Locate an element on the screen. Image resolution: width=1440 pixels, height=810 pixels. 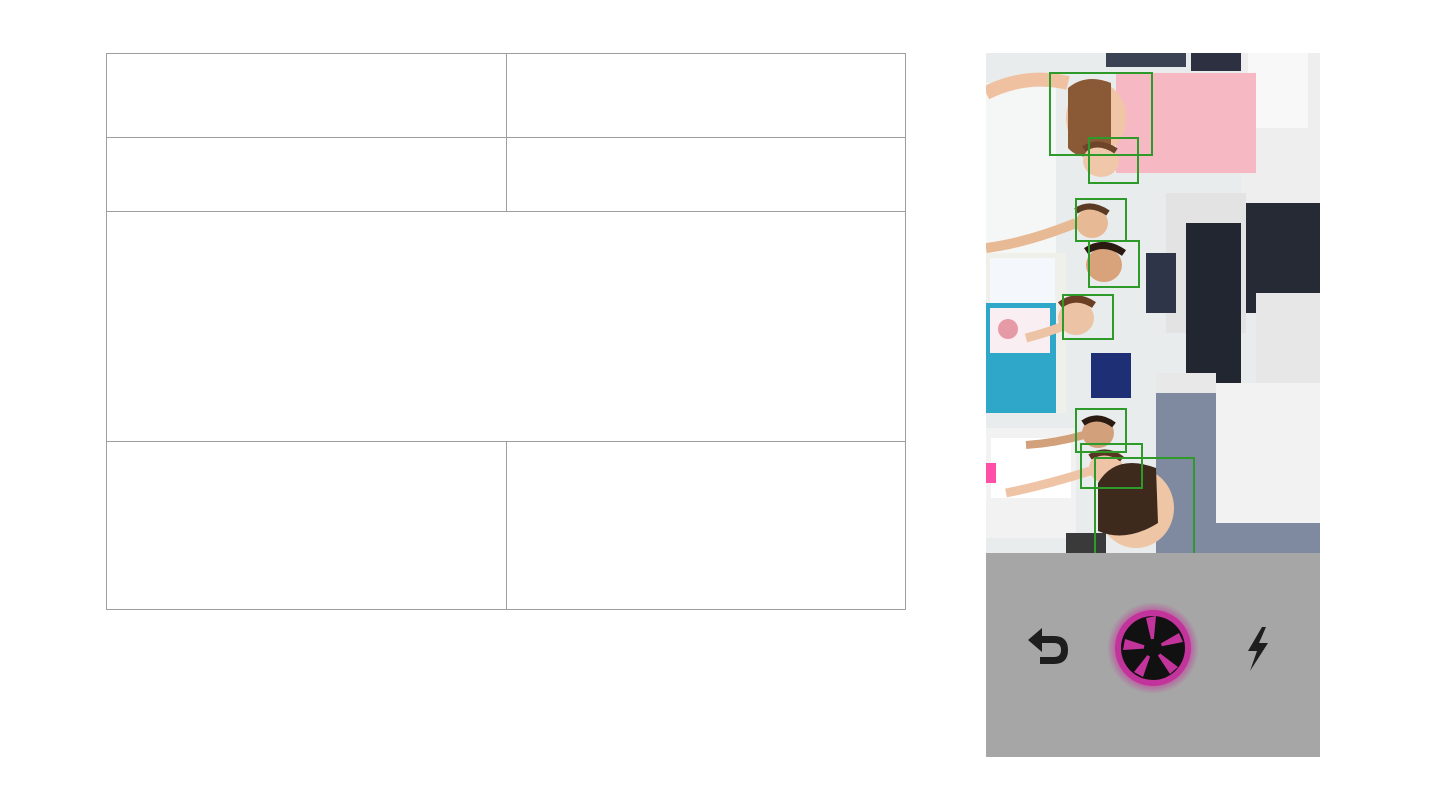
flash-button is located at coordinates (1258, 649).